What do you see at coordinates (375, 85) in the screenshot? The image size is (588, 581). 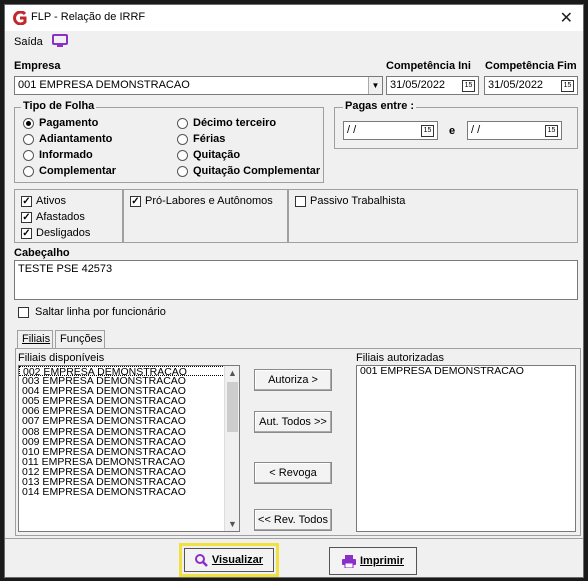 I see `chevron-down-icon: ▼` at bounding box center [375, 85].